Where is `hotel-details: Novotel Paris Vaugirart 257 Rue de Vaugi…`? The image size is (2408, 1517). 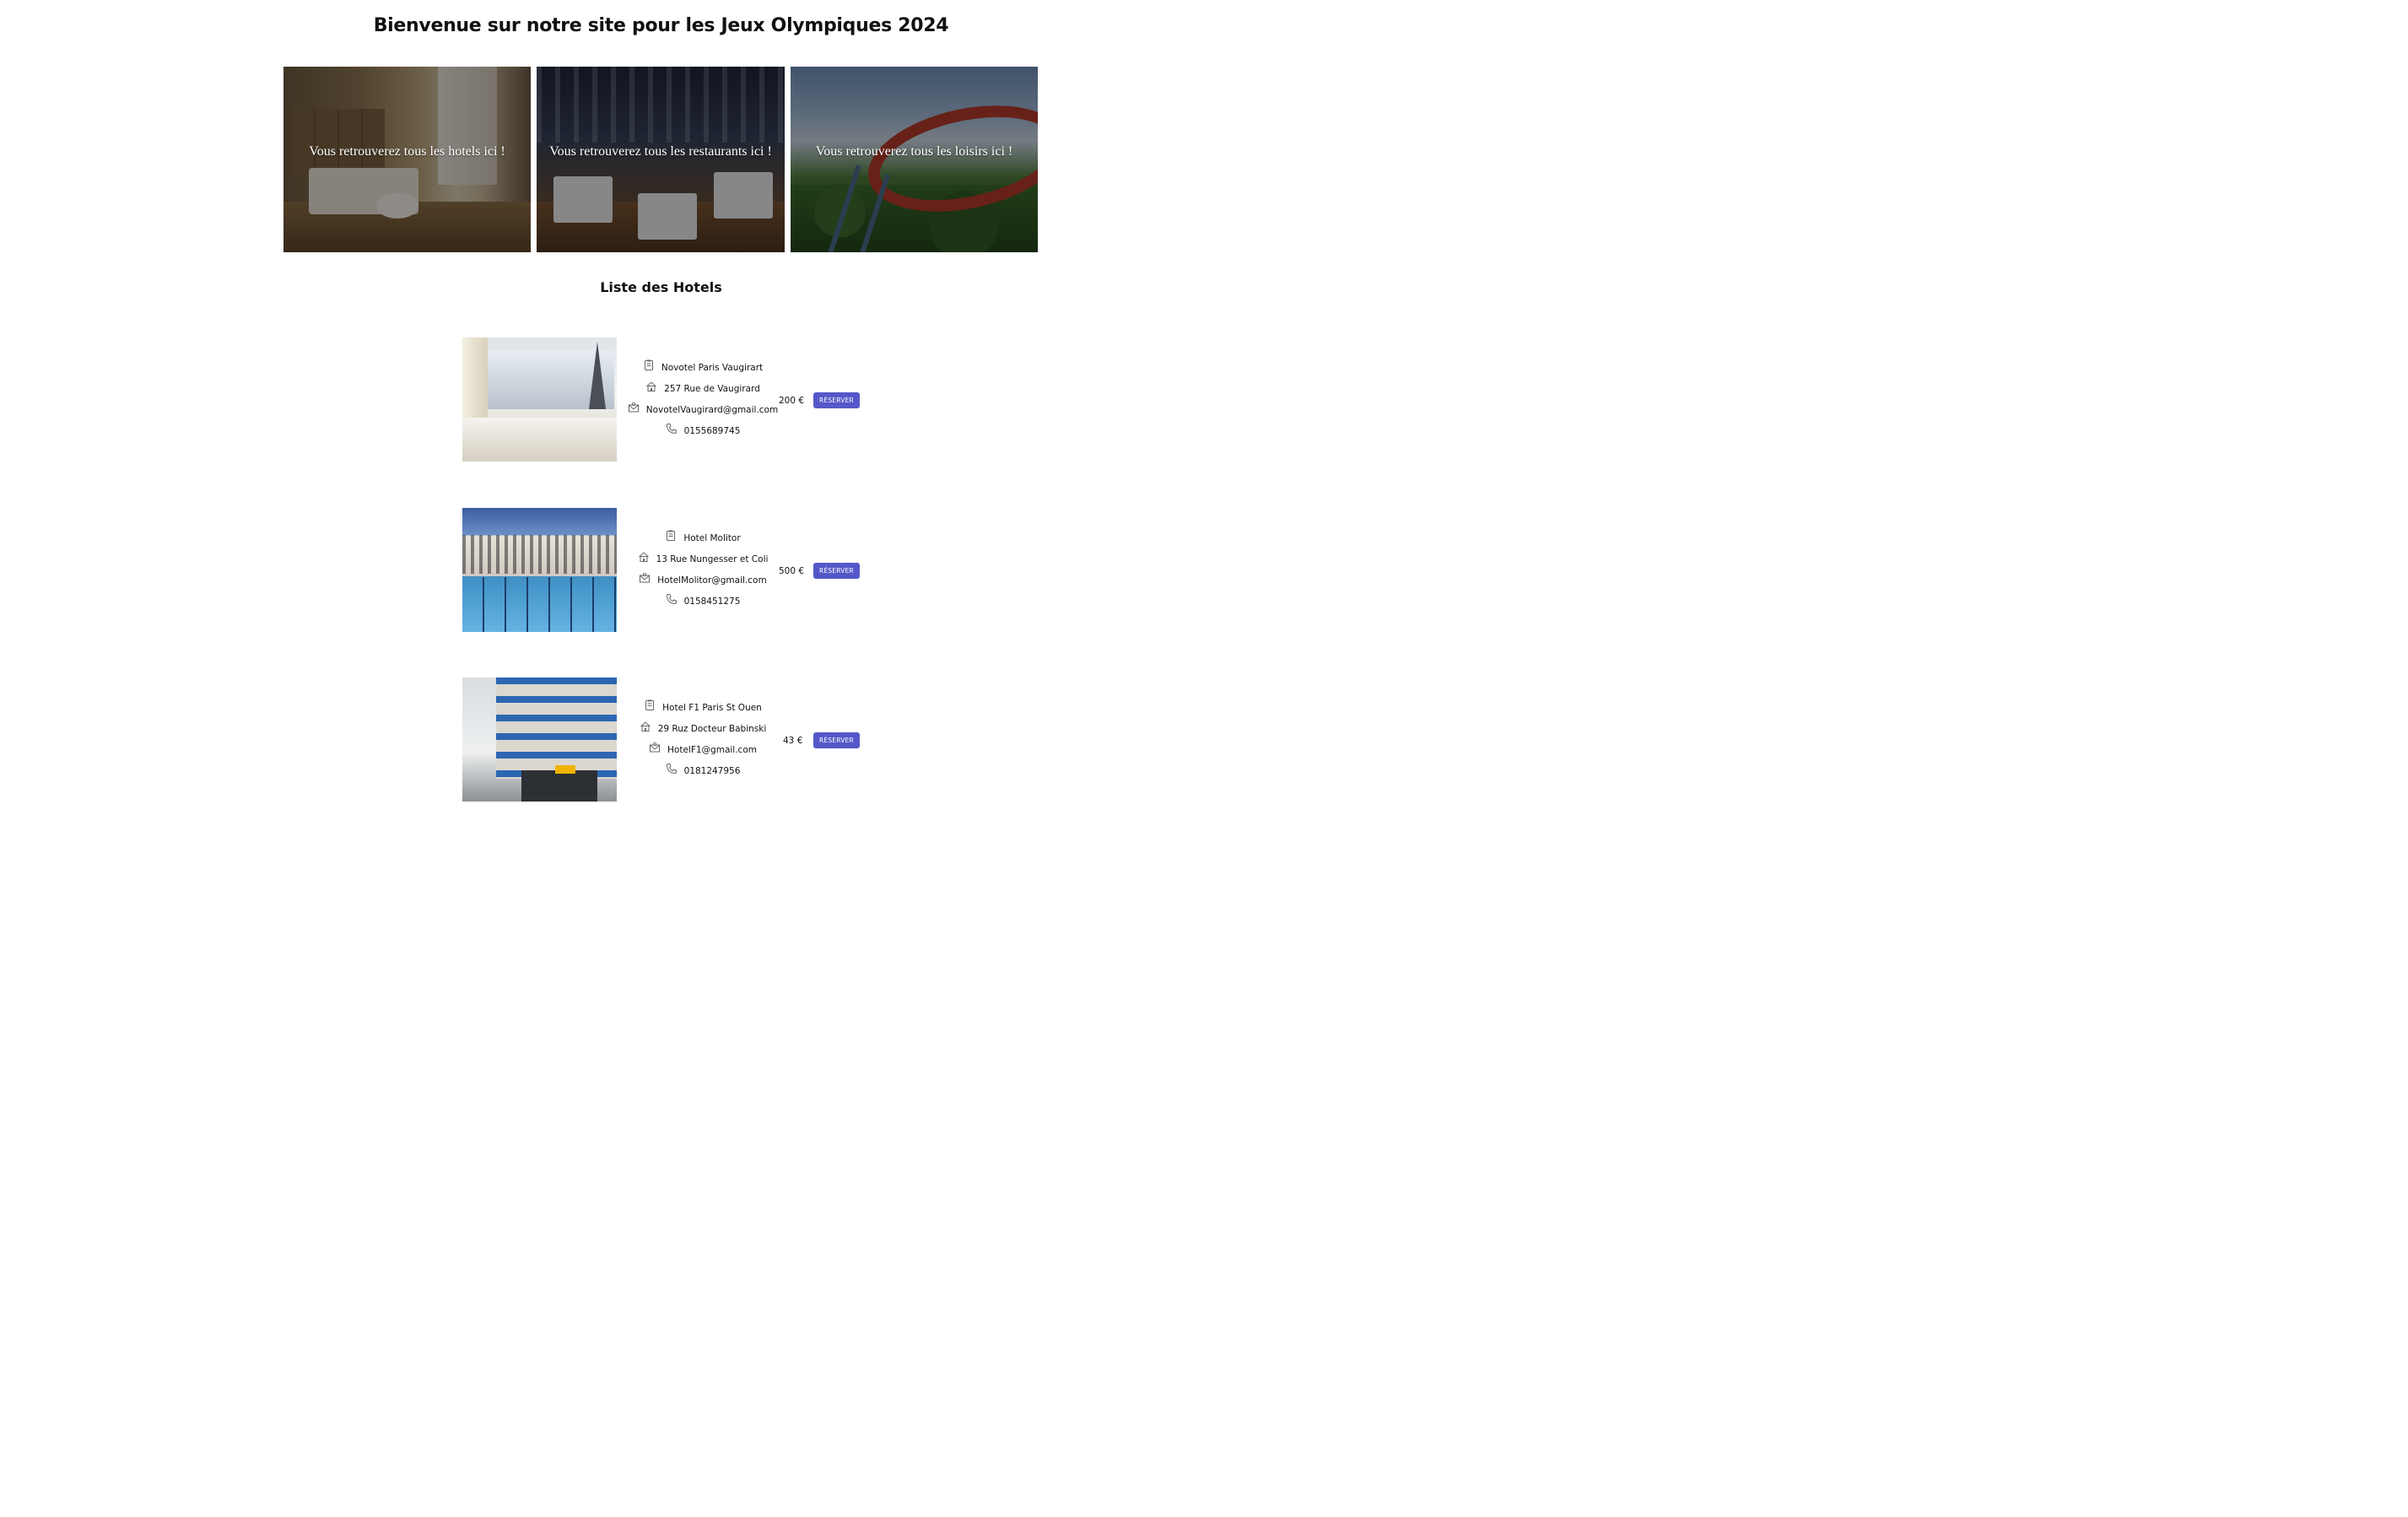
hotel-details: Novotel Paris Vaugirart 257 Rue de Vaugi… is located at coordinates (703, 399).